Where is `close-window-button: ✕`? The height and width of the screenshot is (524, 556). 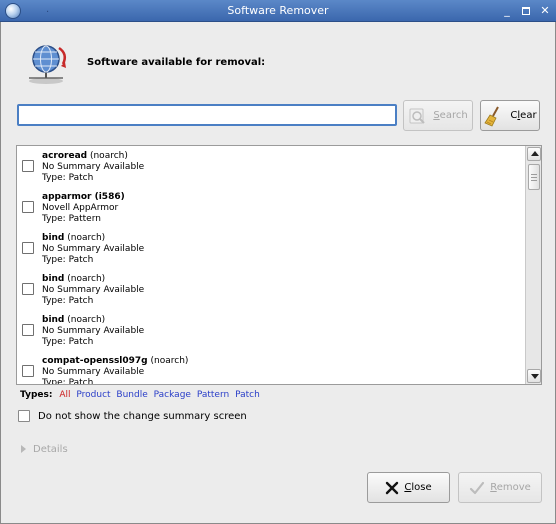 close-window-button: ✕ is located at coordinates (545, 11).